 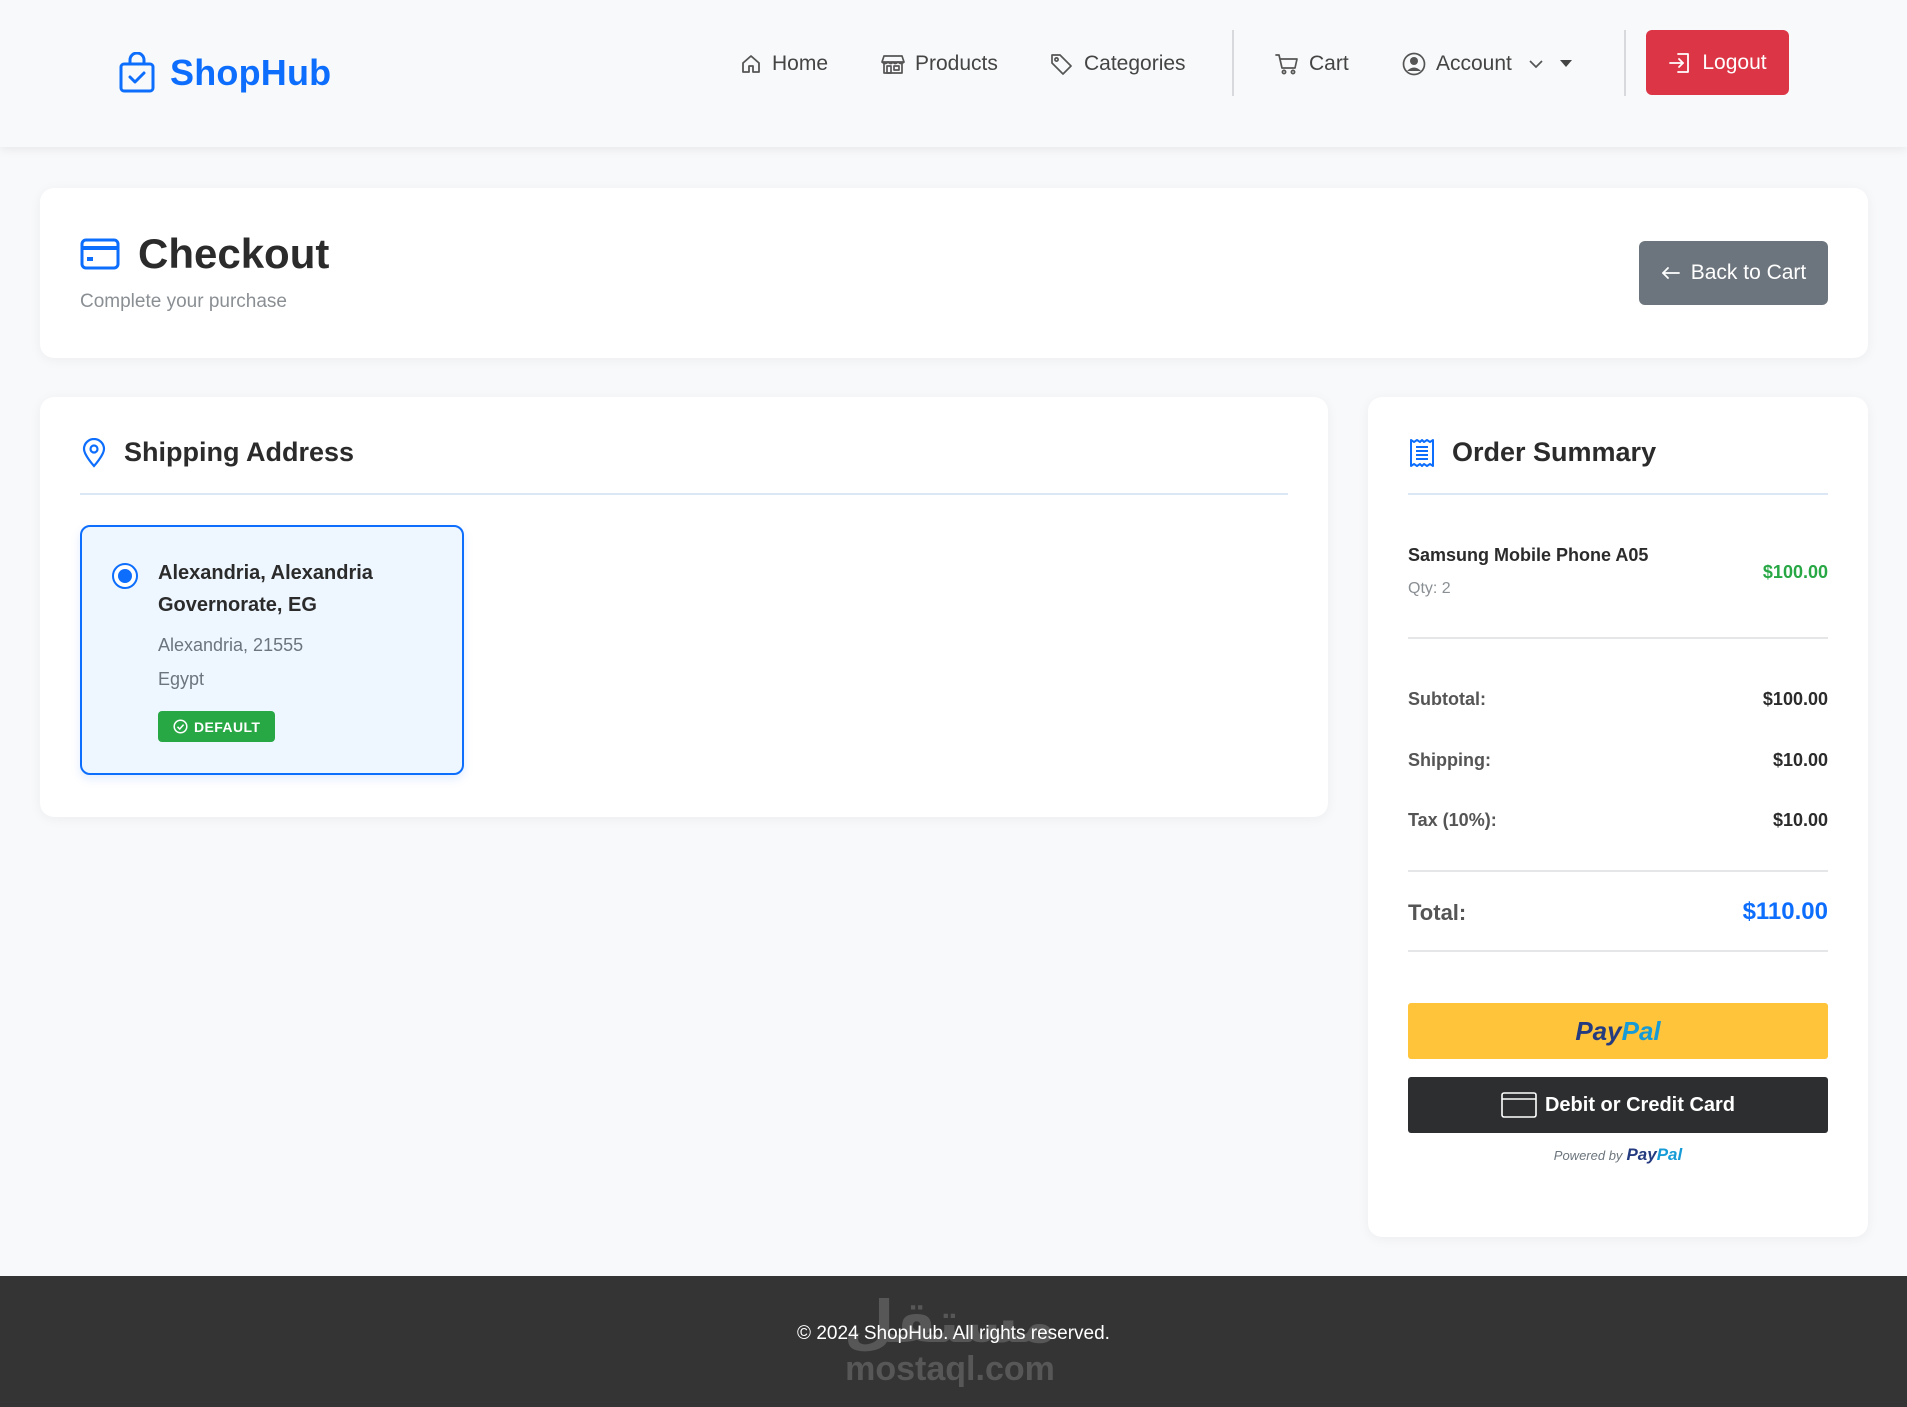 I want to click on back-to-cart-button: Back to Cart, so click(x=1733, y=273).